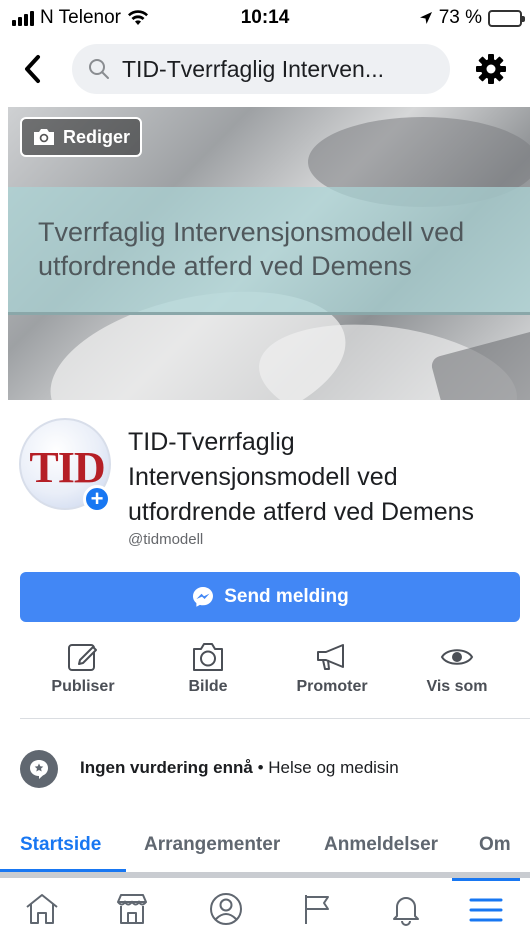  Describe the element at coordinates (166, 767) in the screenshot. I see `review-status: Ingen vurdering ennå` at that location.